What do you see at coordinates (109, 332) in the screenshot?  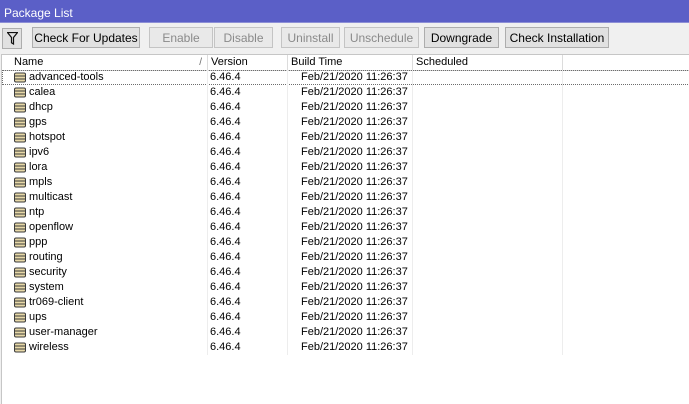 I see `cell-name: user-manager` at bounding box center [109, 332].